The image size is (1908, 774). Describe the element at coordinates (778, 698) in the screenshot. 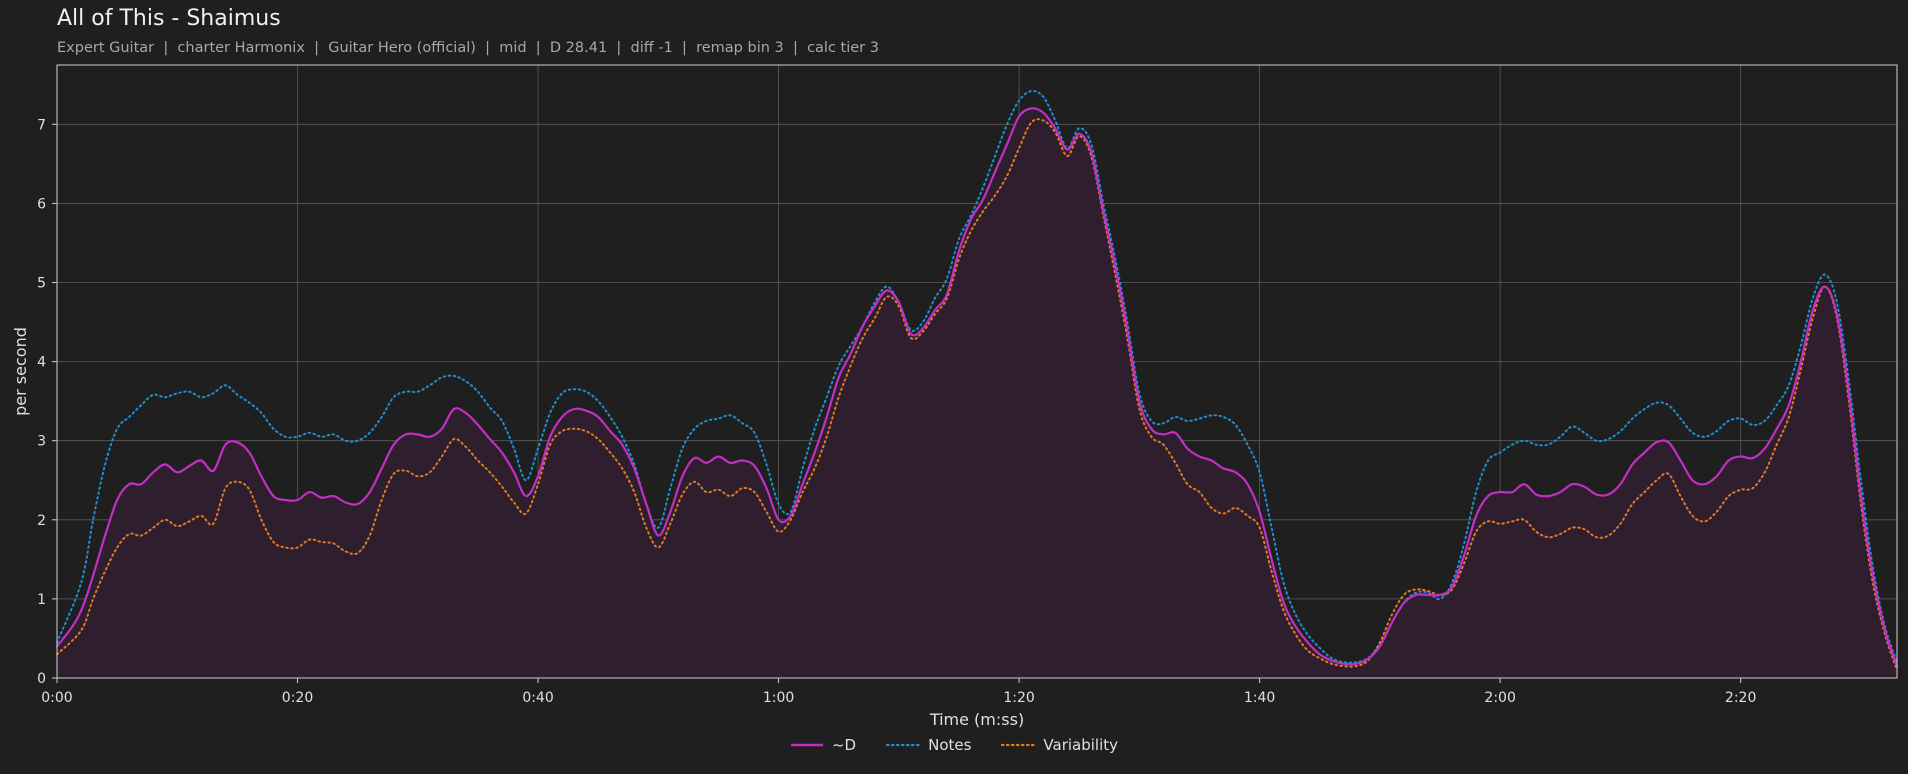

I see `x-tick-label: 1:00` at that location.